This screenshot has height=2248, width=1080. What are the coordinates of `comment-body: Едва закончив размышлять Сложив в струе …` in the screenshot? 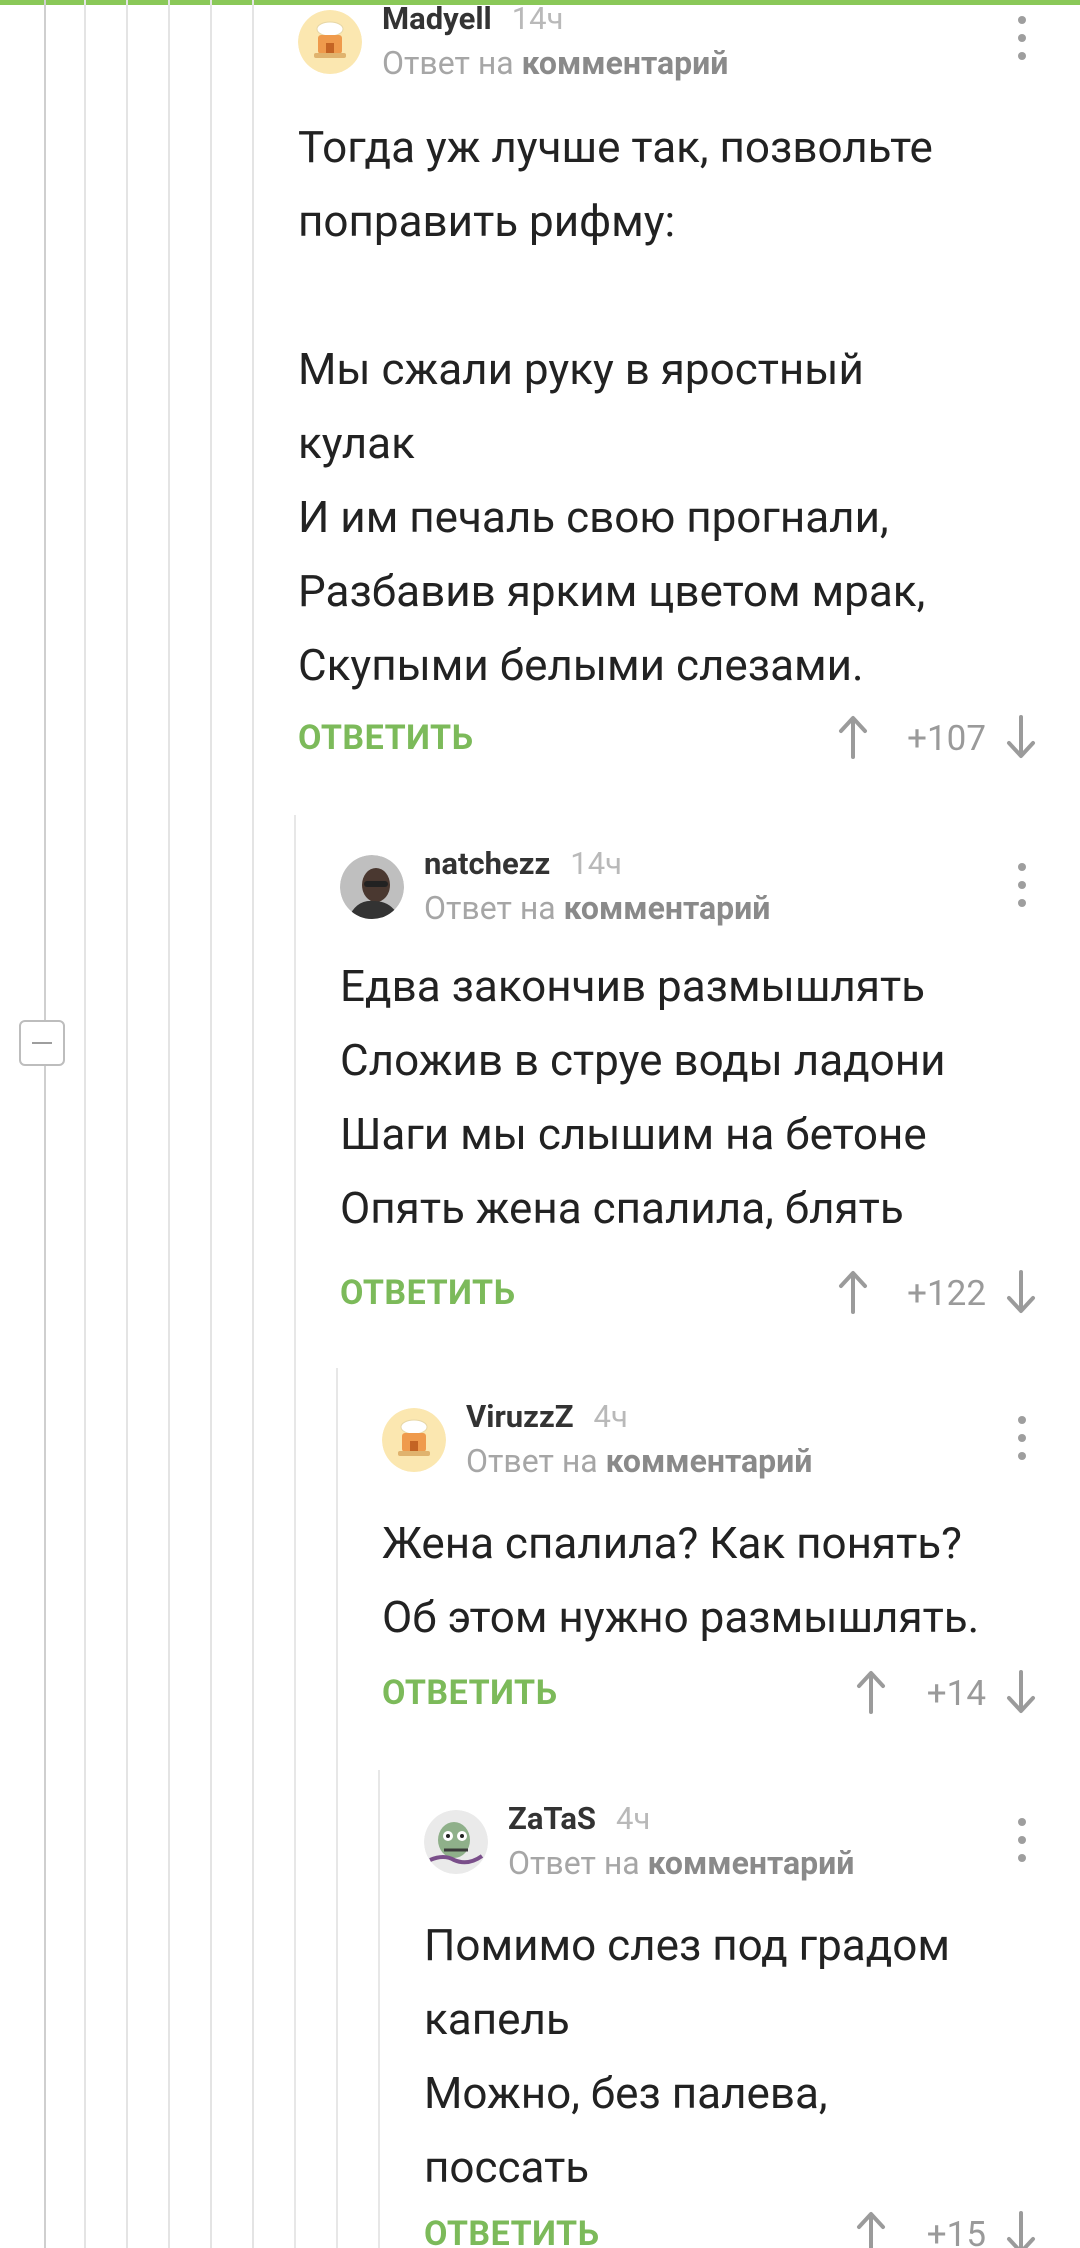 It's located at (643, 1097).